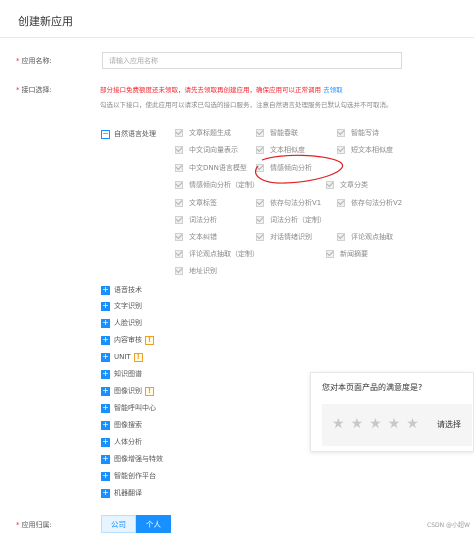  What do you see at coordinates (333, 90) in the screenshot?
I see `claim-link: 去领取` at bounding box center [333, 90].